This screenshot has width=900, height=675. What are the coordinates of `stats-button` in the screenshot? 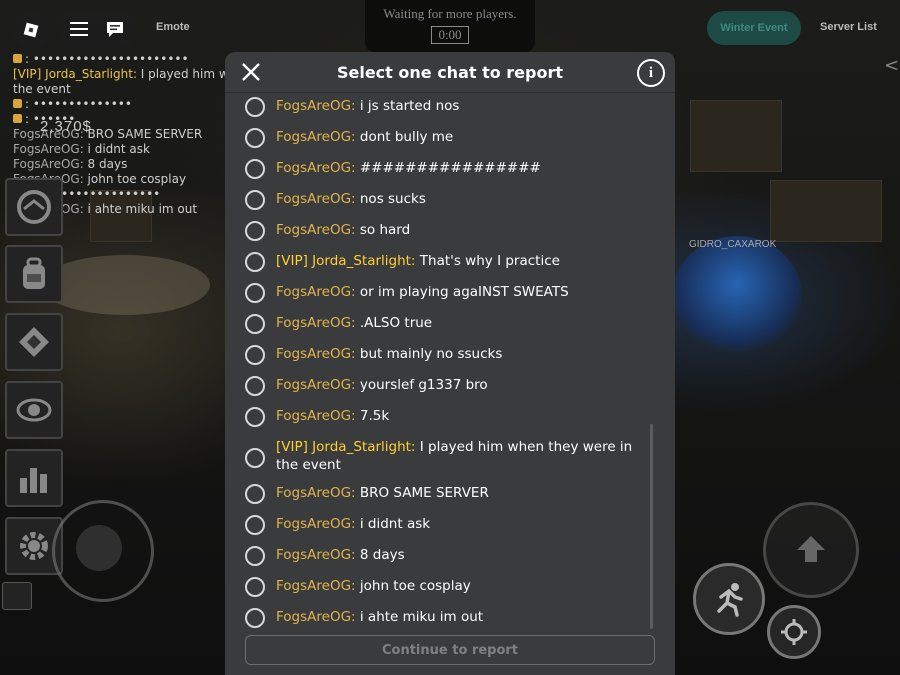 It's located at (34, 478).